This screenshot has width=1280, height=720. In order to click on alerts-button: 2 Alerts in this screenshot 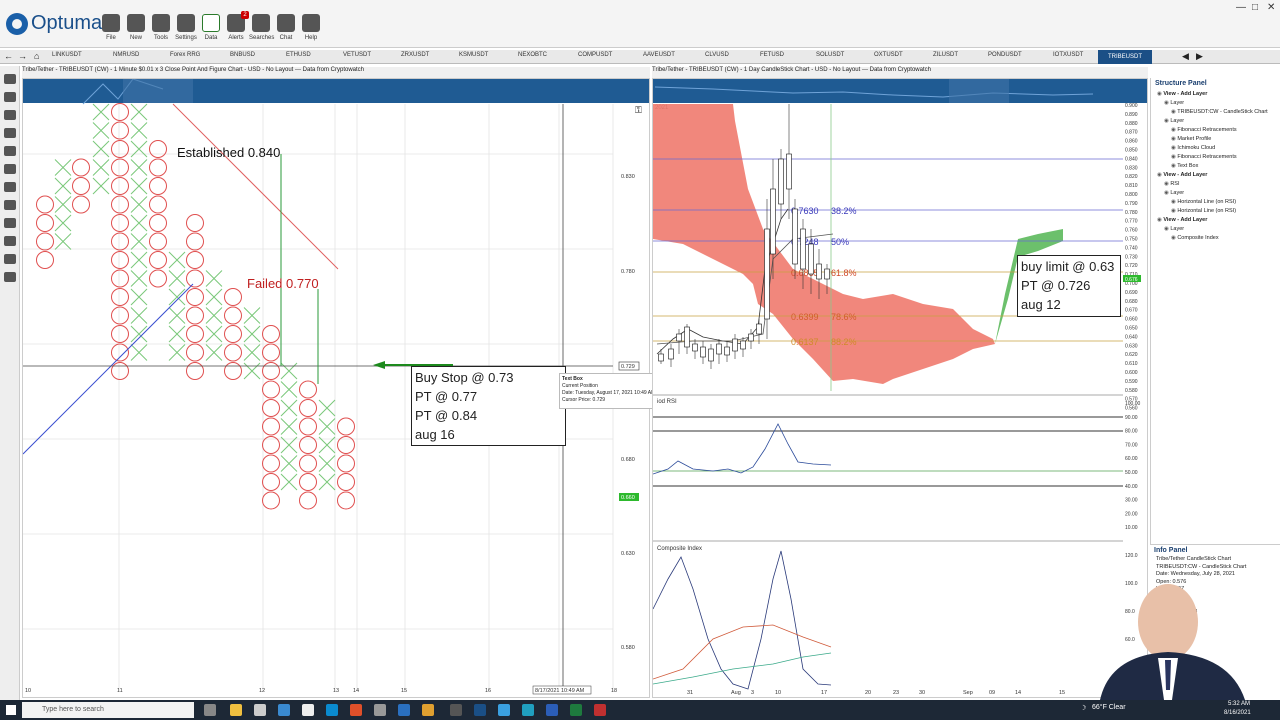, I will do `click(236, 26)`.